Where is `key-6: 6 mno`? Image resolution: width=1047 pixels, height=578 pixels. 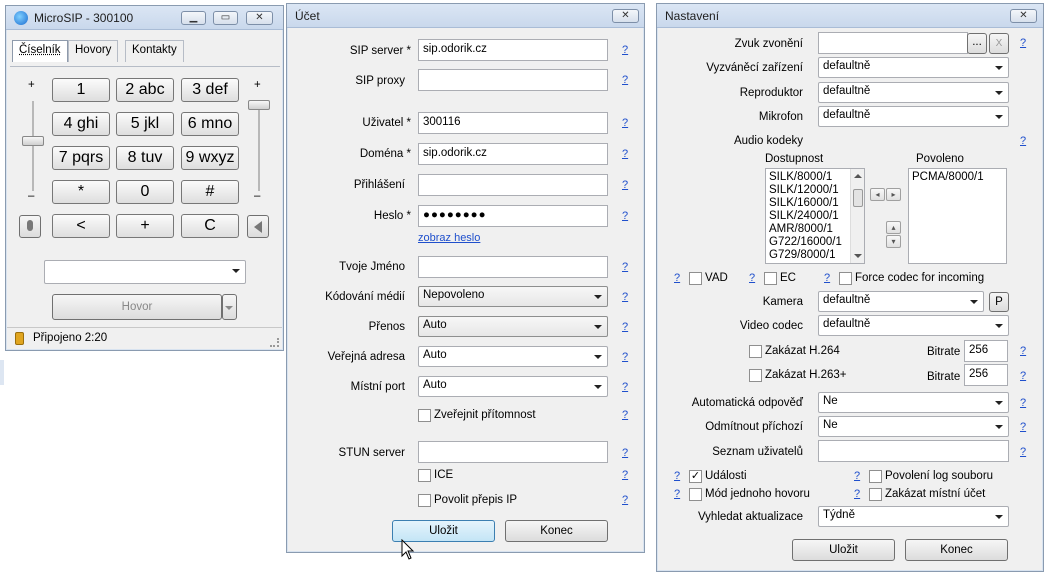
key-6: 6 mno is located at coordinates (210, 124).